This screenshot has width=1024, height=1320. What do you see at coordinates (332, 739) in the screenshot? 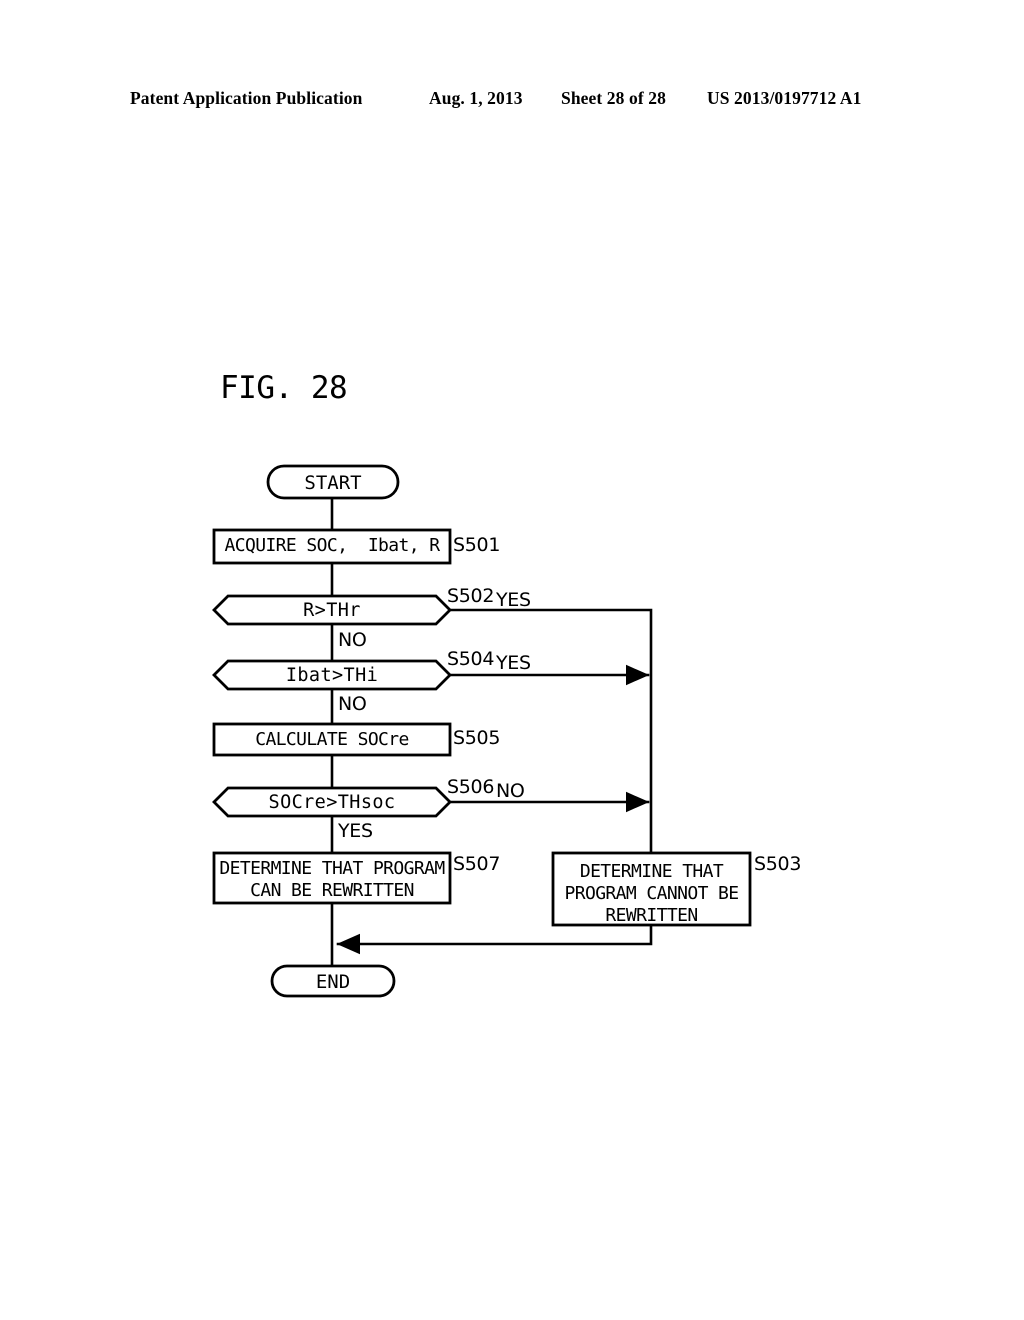
I see `node-s505` at bounding box center [332, 739].